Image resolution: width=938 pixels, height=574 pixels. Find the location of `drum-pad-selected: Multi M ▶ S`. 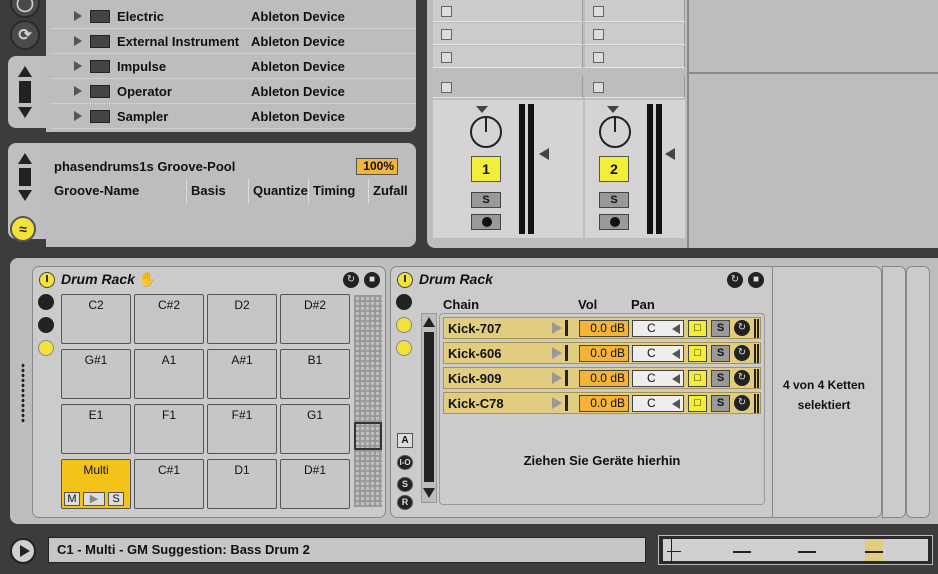

drum-pad-selected: Multi M ▶ S is located at coordinates (96, 484).